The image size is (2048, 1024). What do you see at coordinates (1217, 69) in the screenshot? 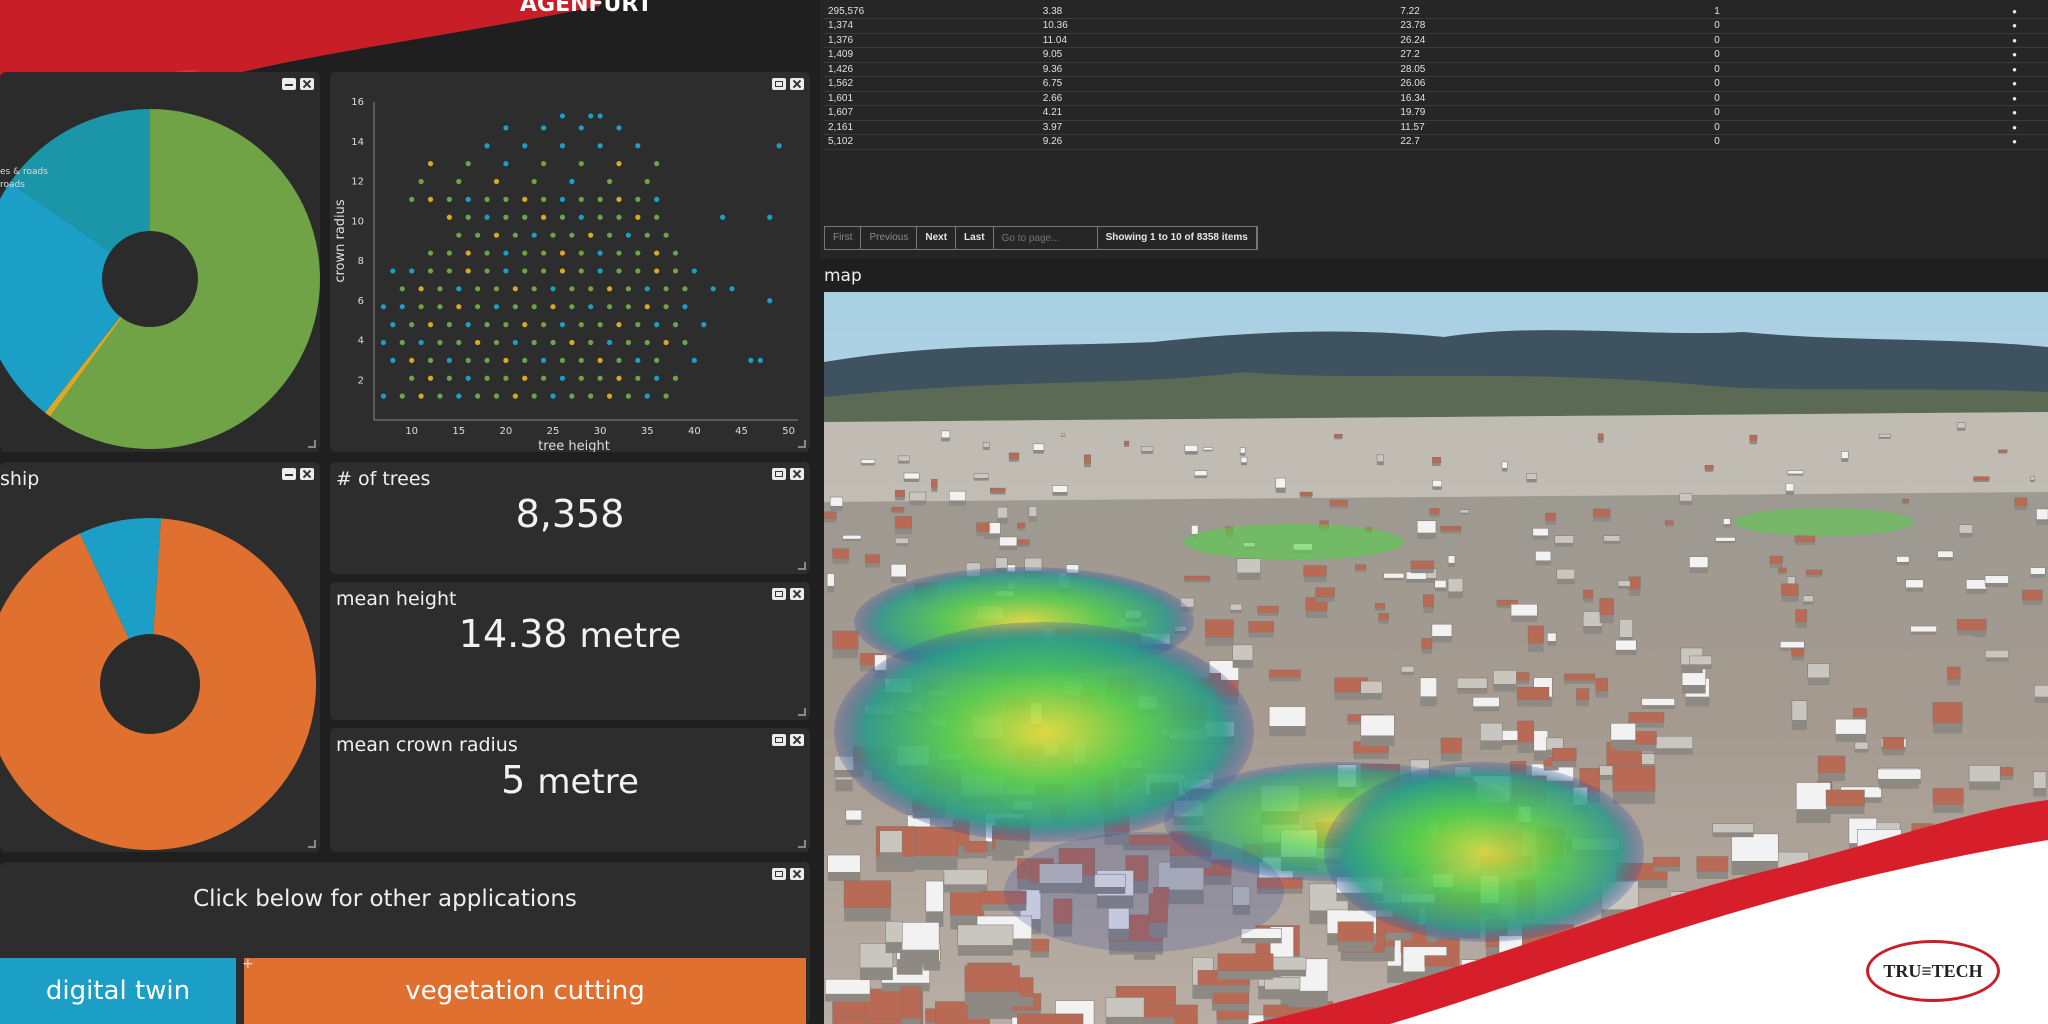
I see `table-cell: 9.36` at bounding box center [1217, 69].